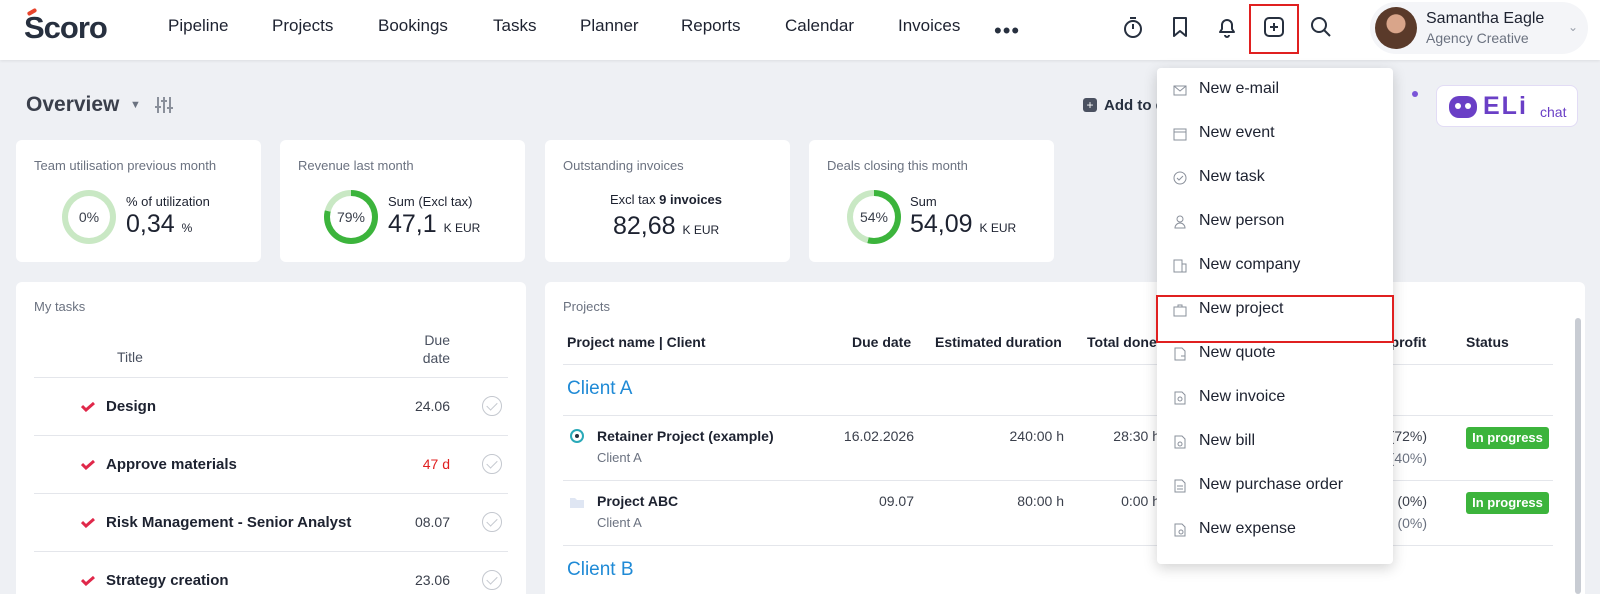 This screenshot has width=1600, height=594. What do you see at coordinates (1134, 105) in the screenshot?
I see `add-to-dashboard-link: Add to d` at bounding box center [1134, 105].